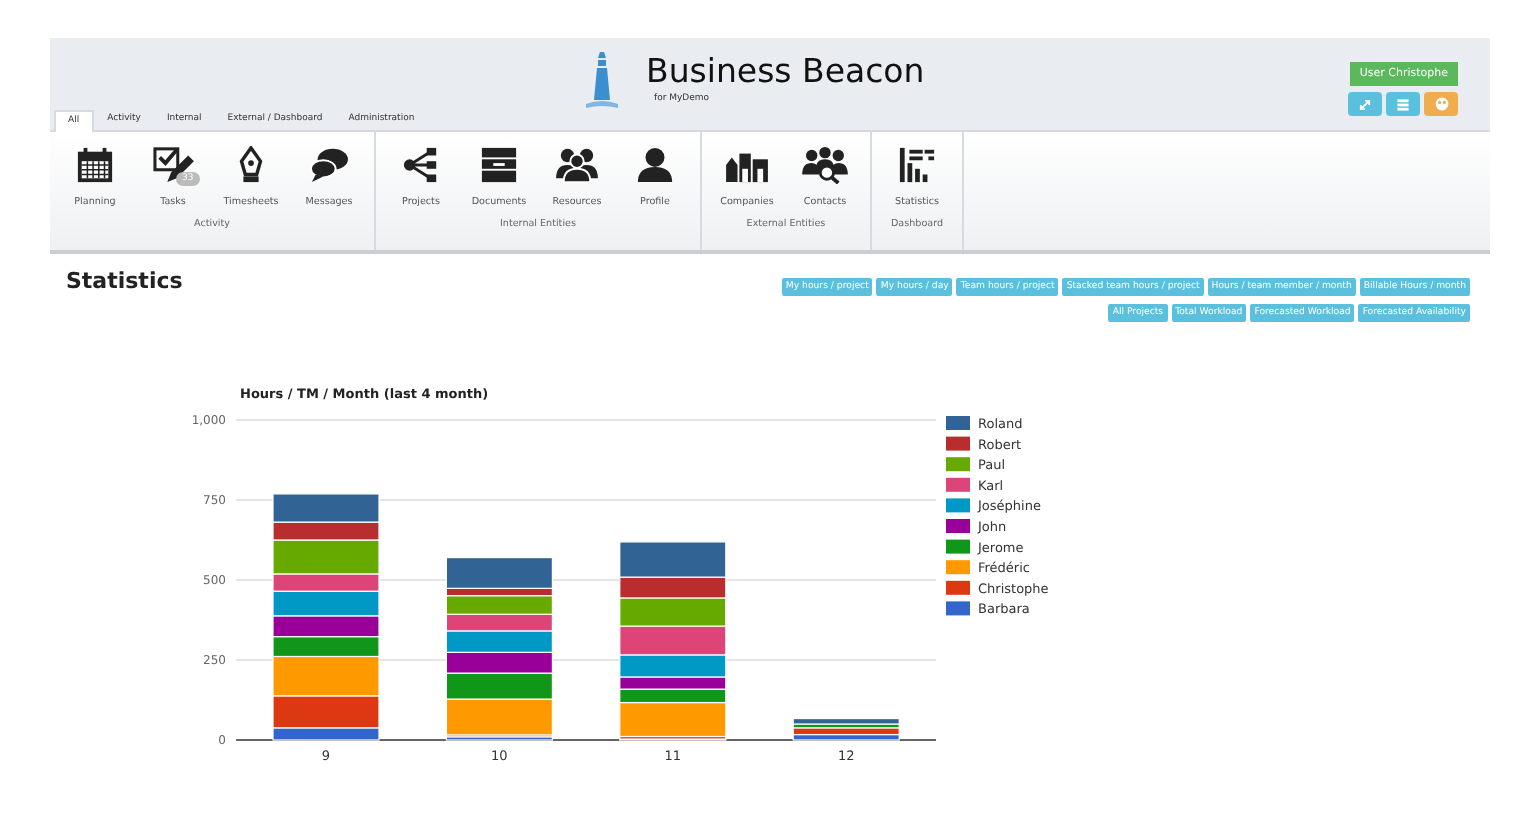 The image size is (1538, 838). I want to click on app-title: Business Beacon, so click(785, 72).